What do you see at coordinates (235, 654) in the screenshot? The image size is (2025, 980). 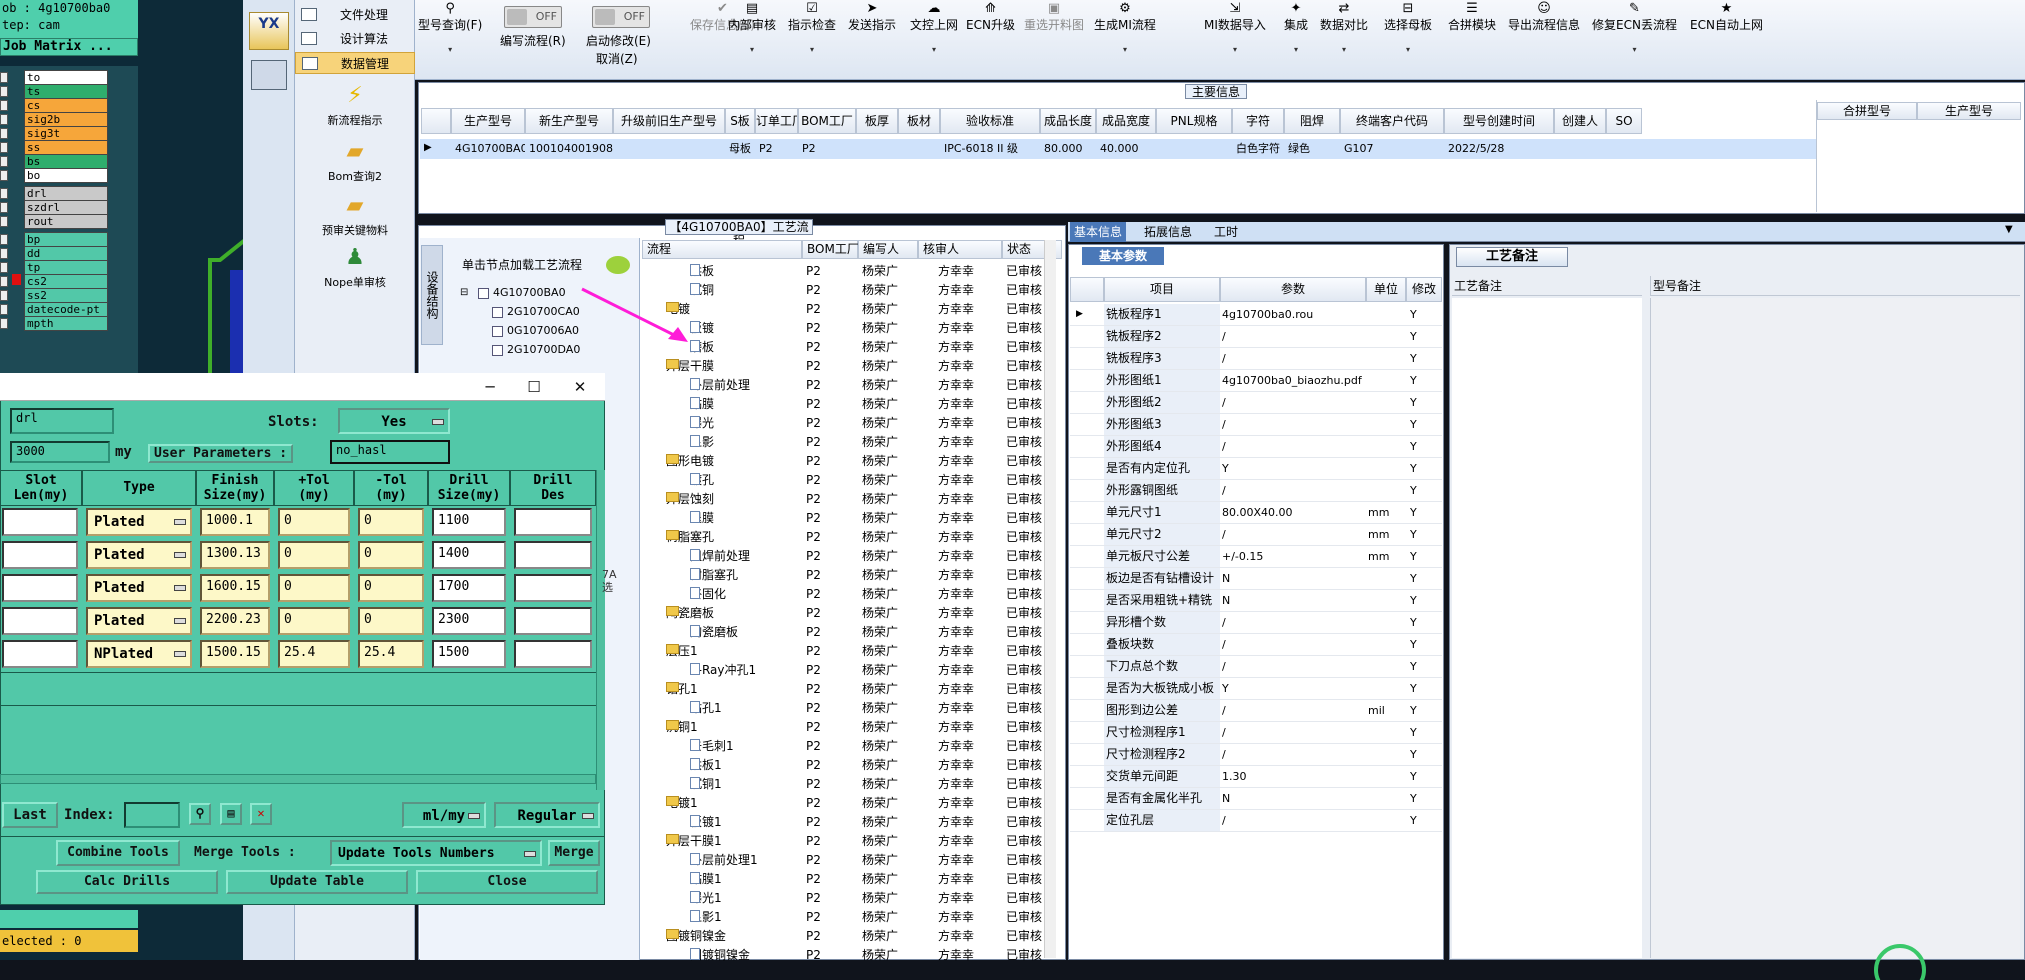 I see `finish-size-field: 1500.15` at bounding box center [235, 654].